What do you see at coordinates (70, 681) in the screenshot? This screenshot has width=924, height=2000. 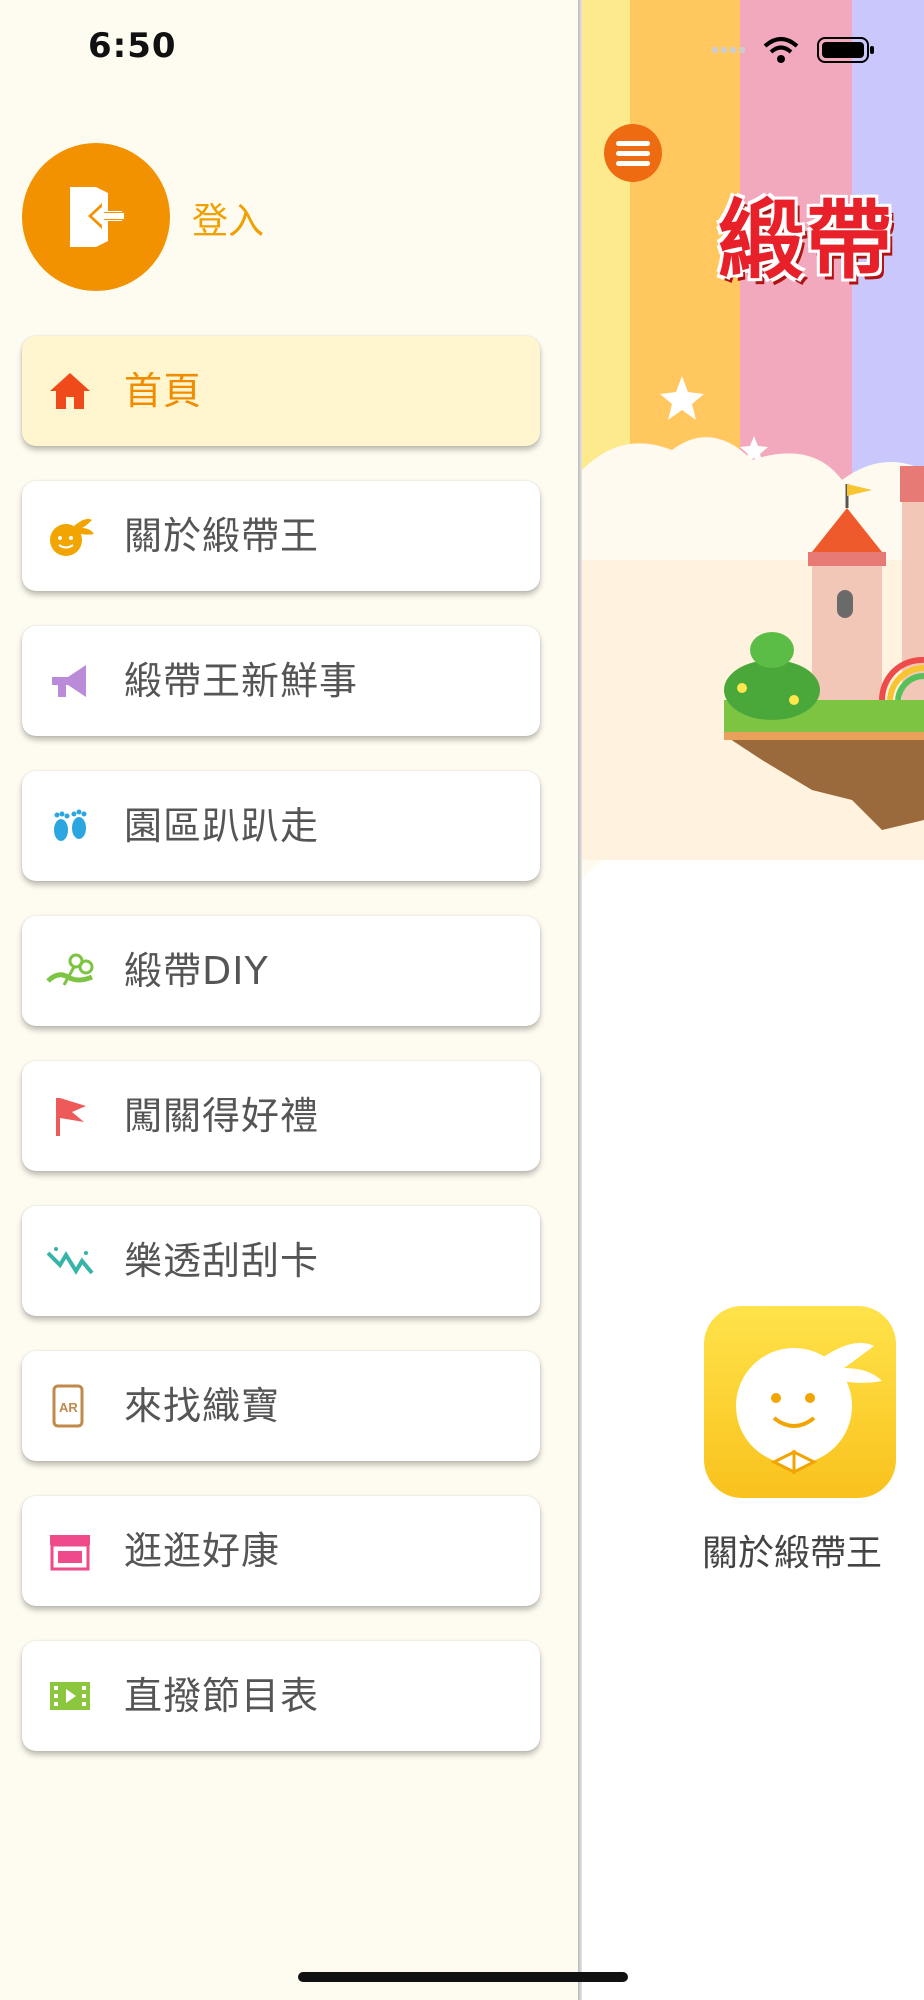 I see `megaphone-icon` at bounding box center [70, 681].